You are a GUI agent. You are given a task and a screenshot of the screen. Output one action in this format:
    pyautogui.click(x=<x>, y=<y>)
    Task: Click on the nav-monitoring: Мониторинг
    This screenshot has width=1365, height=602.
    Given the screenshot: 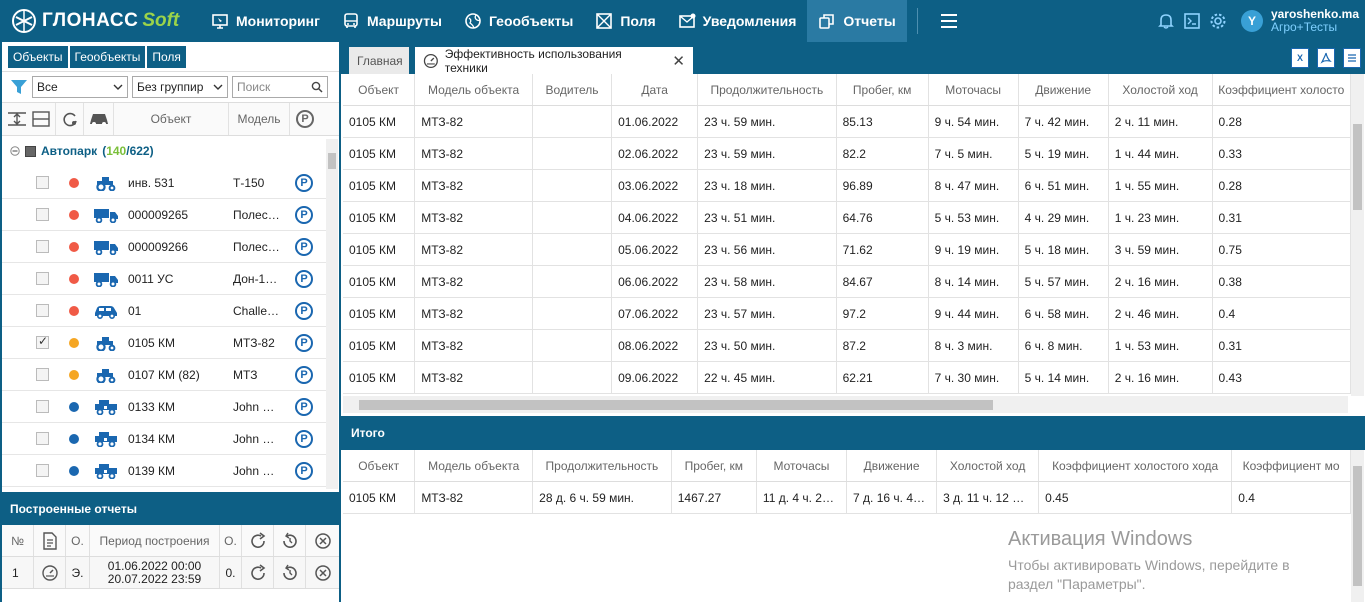 What is the action you would take?
    pyautogui.click(x=265, y=21)
    